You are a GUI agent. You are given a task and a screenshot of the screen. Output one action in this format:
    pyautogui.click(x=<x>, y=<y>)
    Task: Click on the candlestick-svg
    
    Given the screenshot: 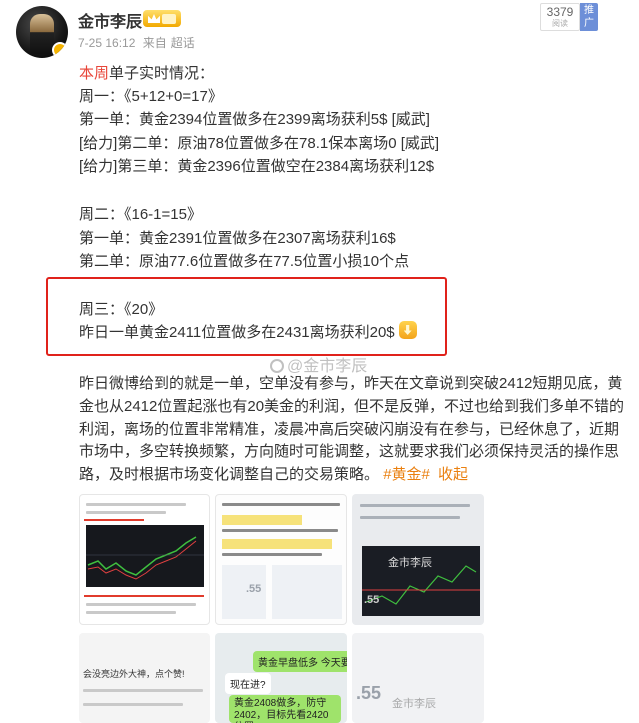 What is the action you would take?
    pyautogui.click(x=145, y=558)
    